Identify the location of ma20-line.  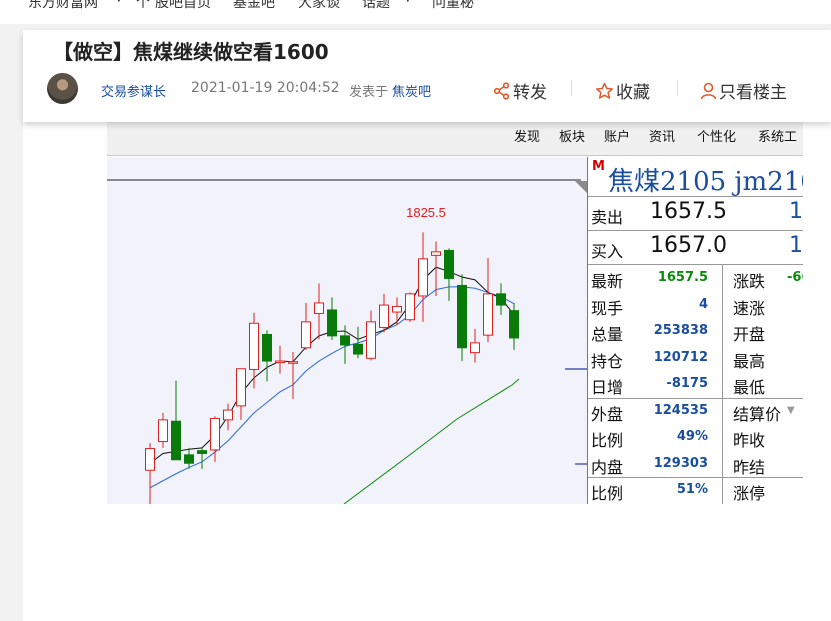
(431, 441).